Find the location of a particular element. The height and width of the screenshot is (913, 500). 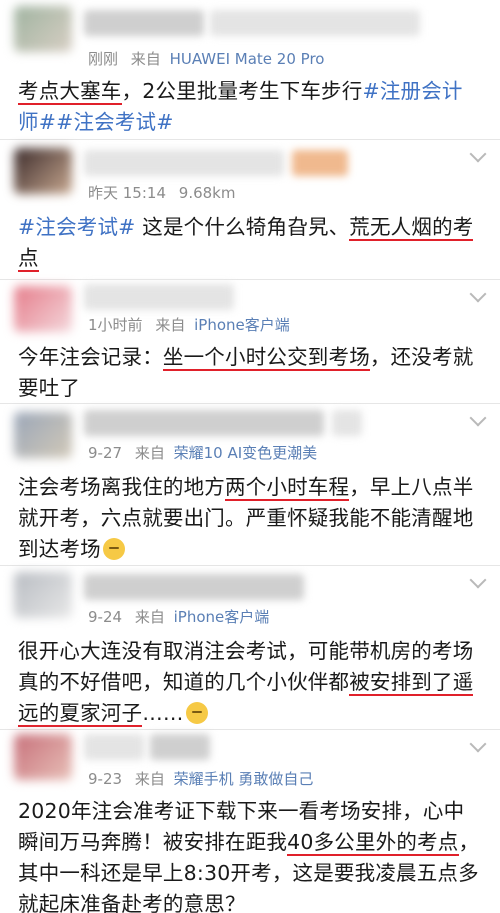

post-meta: 9-27 来自 荣耀10 AI变色更潮美 is located at coordinates (202, 452).